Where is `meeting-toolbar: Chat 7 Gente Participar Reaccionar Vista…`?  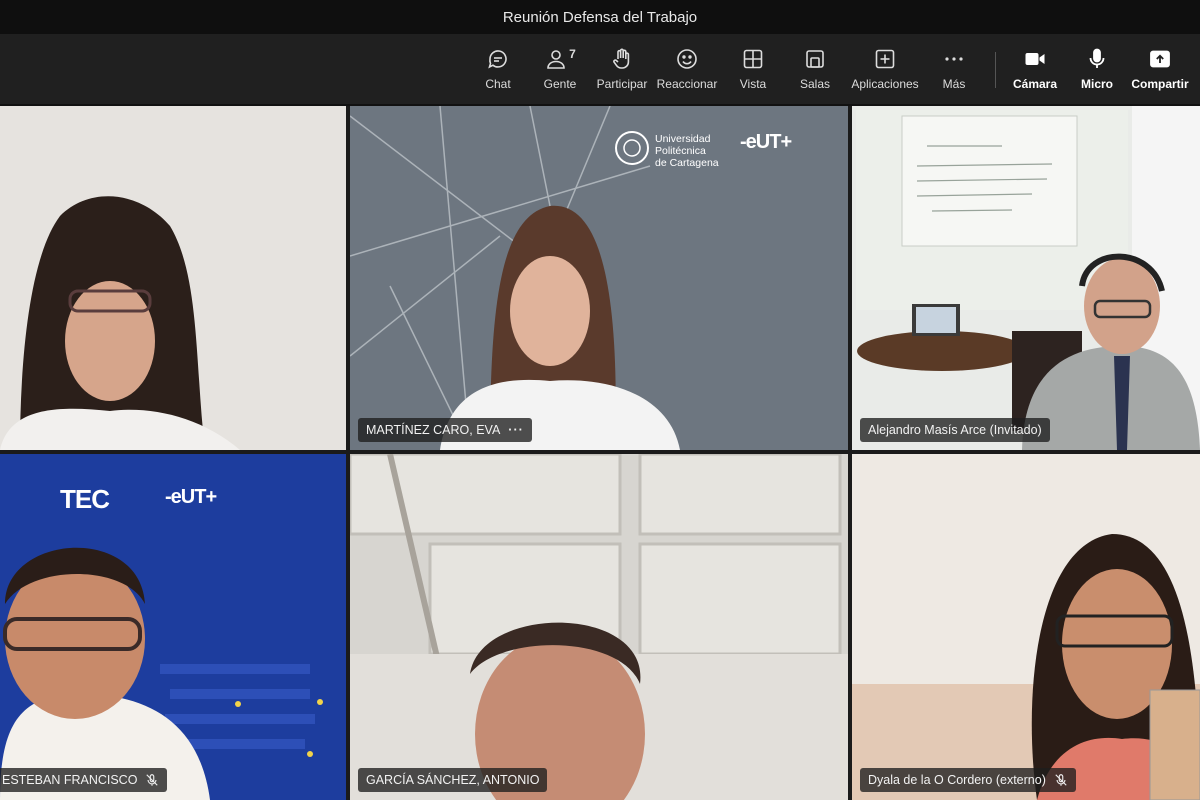 meeting-toolbar: Chat 7 Gente Participar Reaccionar Vista… is located at coordinates (600, 70).